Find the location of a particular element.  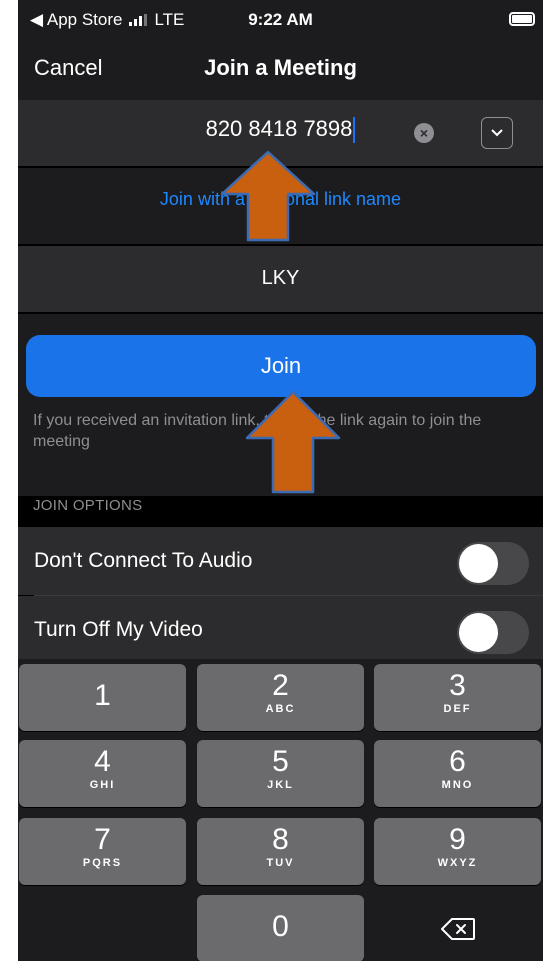

key-5: 5 JKL is located at coordinates (280, 773).